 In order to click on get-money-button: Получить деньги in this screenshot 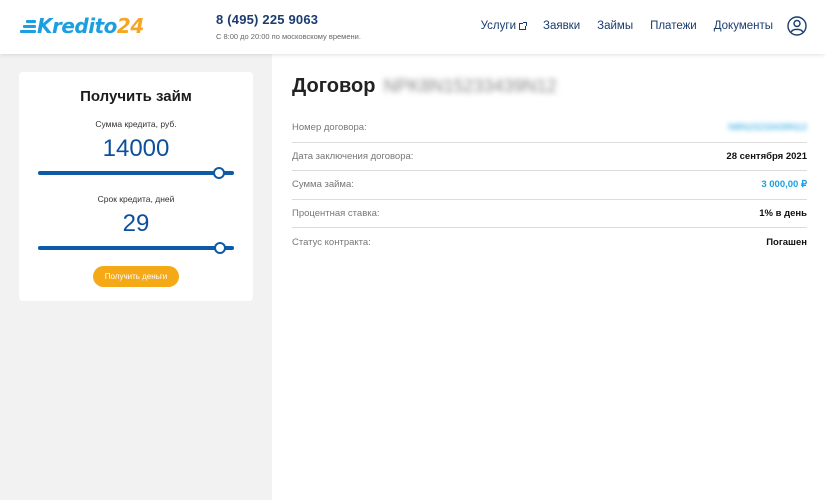, I will do `click(136, 276)`.